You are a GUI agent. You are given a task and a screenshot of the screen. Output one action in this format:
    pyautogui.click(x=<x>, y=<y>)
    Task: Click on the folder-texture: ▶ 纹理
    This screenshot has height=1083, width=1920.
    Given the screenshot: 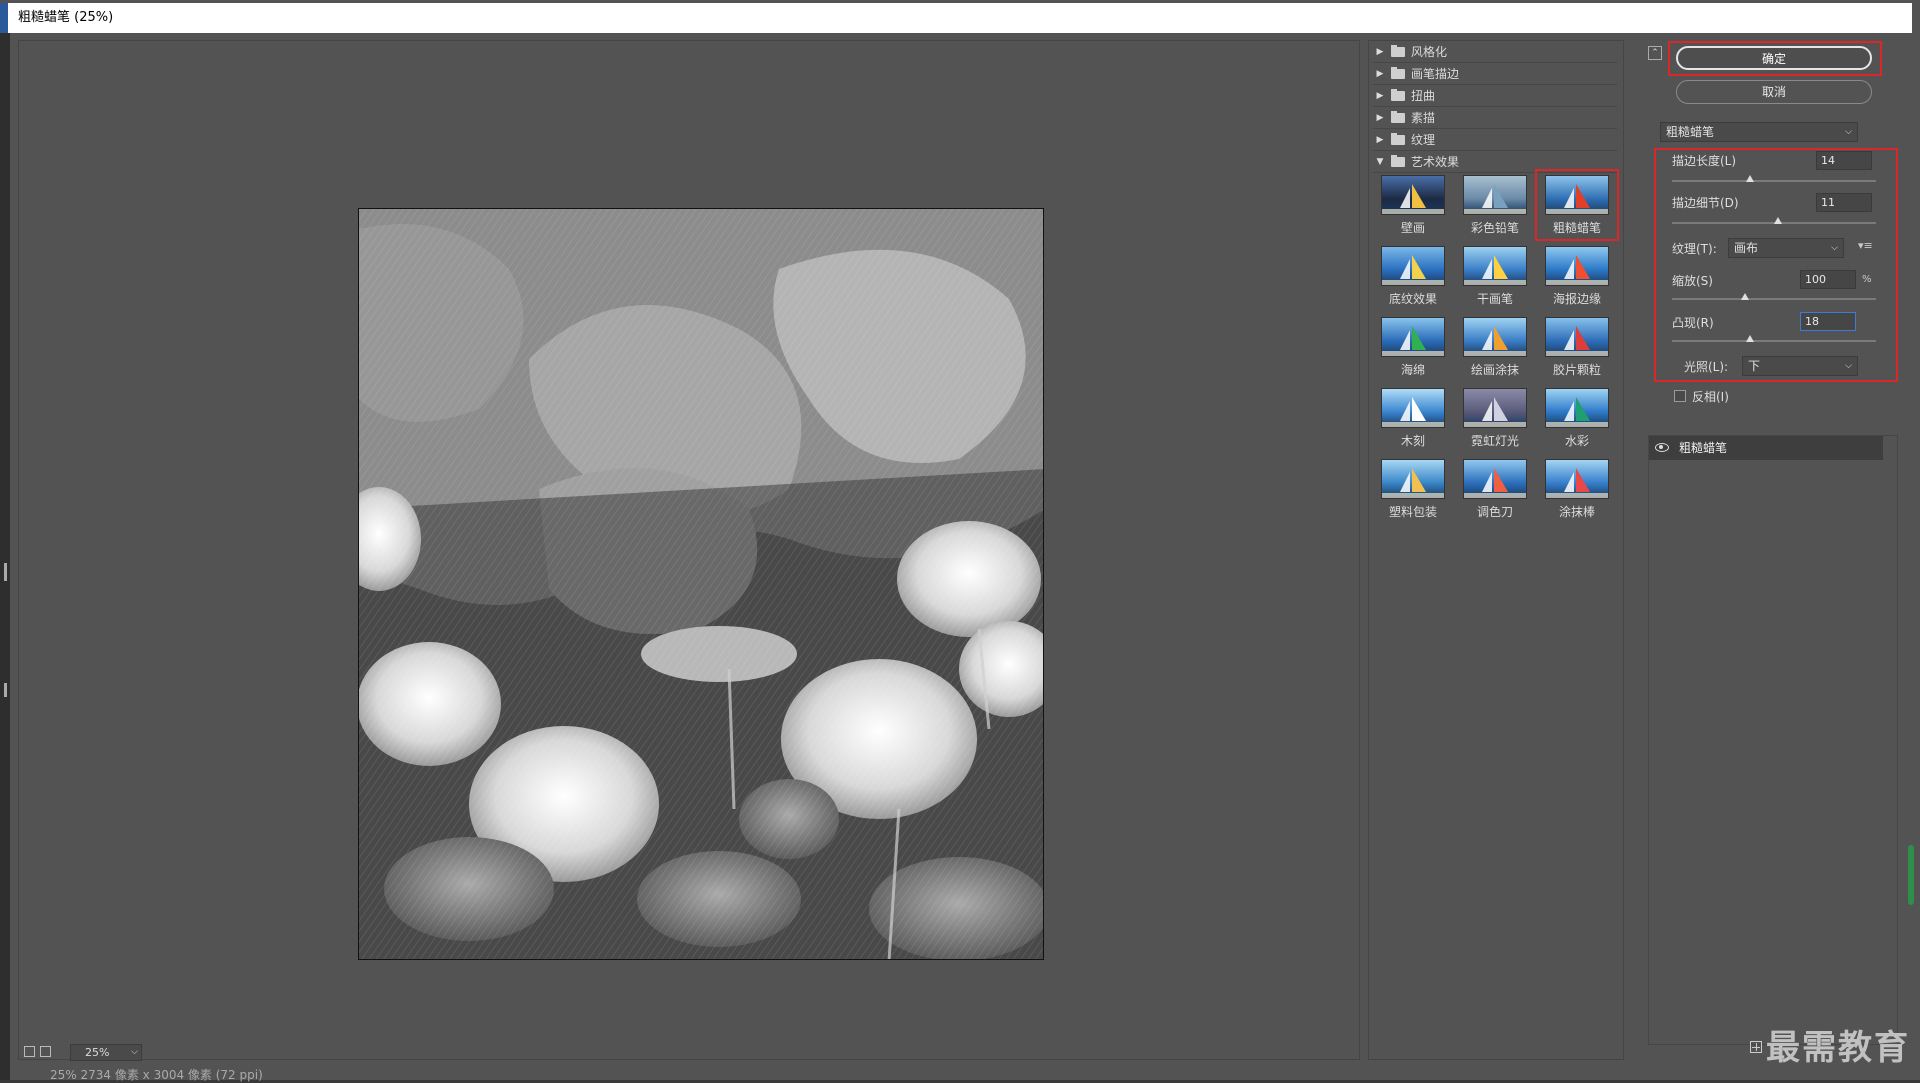 What is the action you would take?
    pyautogui.click(x=1495, y=140)
    